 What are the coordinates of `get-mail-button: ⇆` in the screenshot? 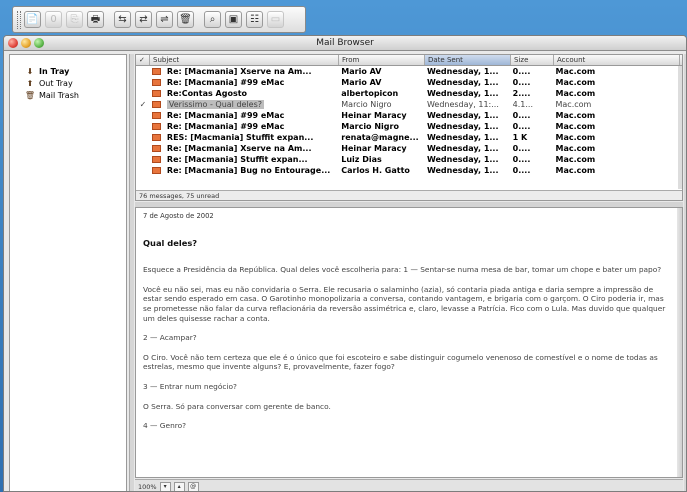 It's located at (122, 19).